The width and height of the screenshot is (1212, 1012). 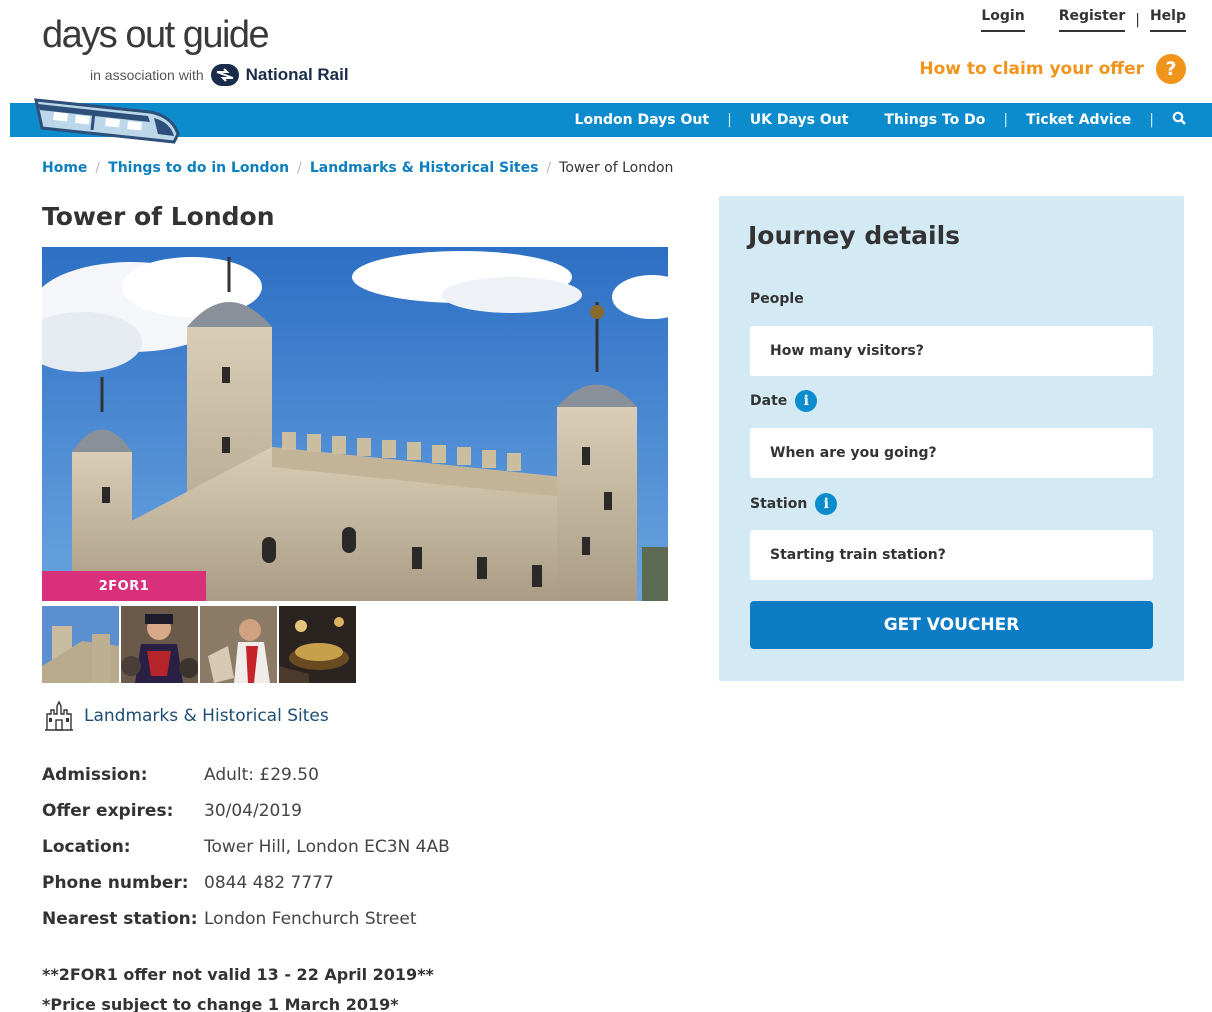 What do you see at coordinates (253, 811) in the screenshot?
I see `detail-value: 30/04/2019` at bounding box center [253, 811].